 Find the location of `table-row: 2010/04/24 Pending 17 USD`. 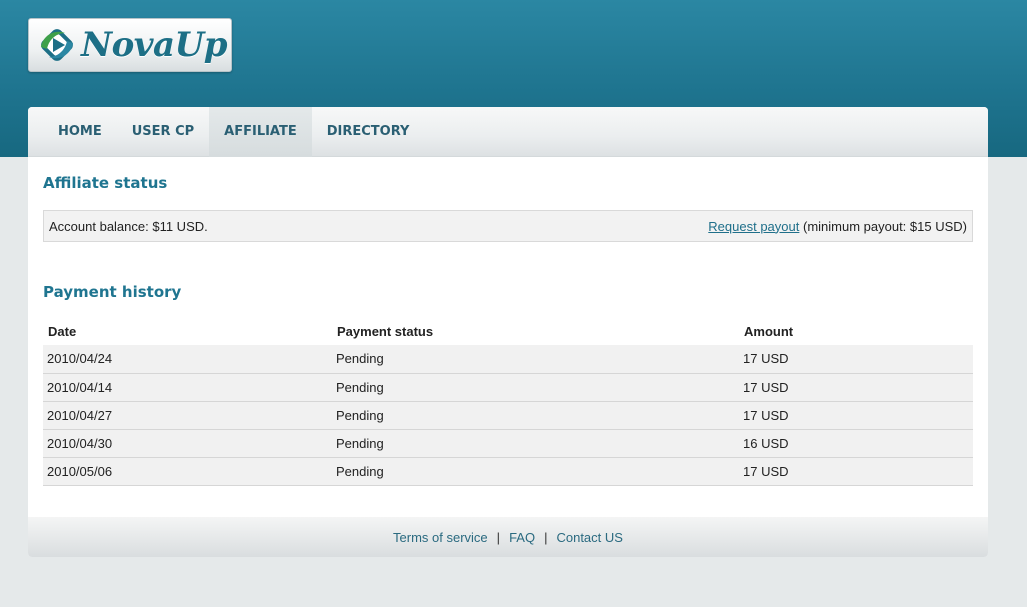

table-row: 2010/04/24 Pending 17 USD is located at coordinates (508, 359).